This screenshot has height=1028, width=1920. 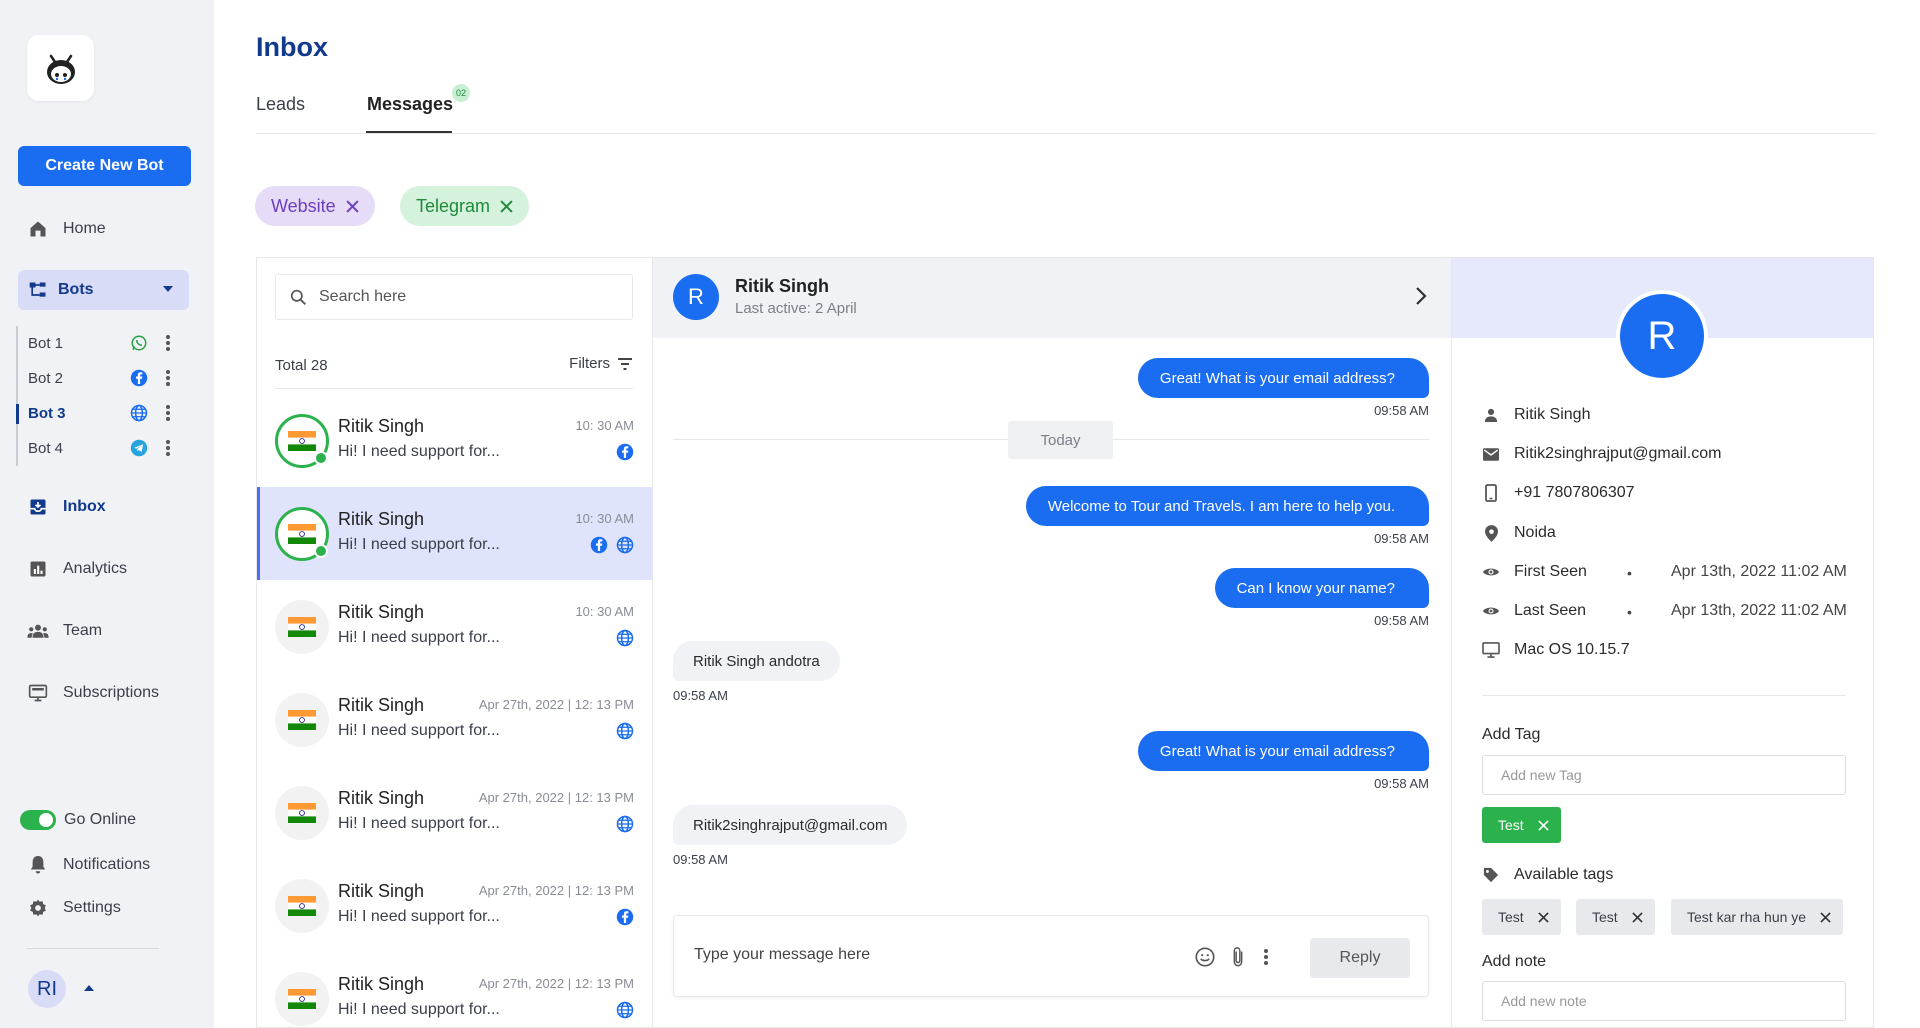 What do you see at coordinates (1360, 958) in the screenshot?
I see `reply-button: Reply` at bounding box center [1360, 958].